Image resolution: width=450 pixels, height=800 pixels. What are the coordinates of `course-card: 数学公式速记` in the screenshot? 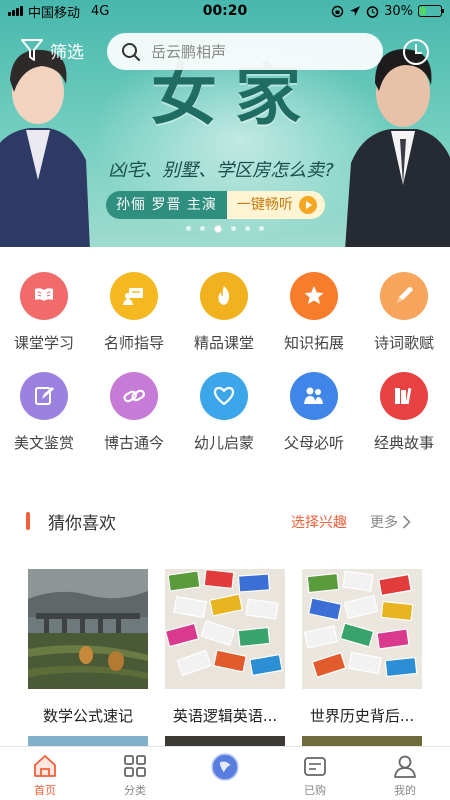 It's located at (88, 647).